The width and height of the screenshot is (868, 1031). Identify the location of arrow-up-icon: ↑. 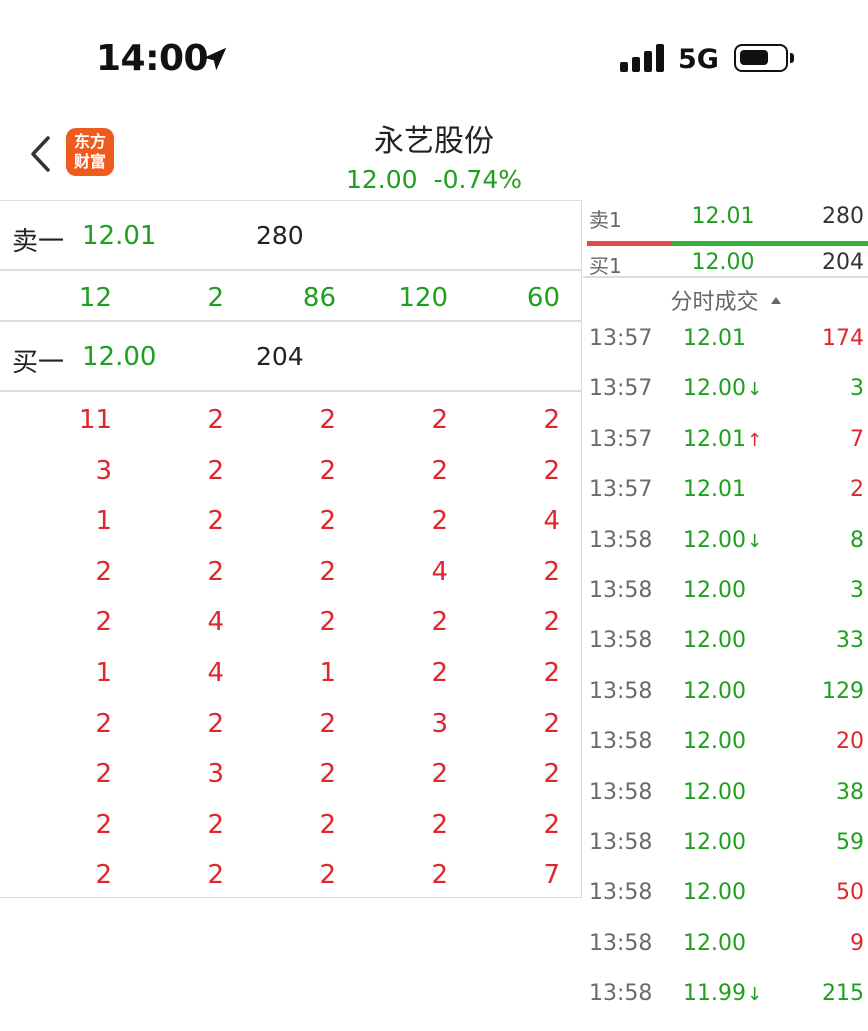
(754, 440).